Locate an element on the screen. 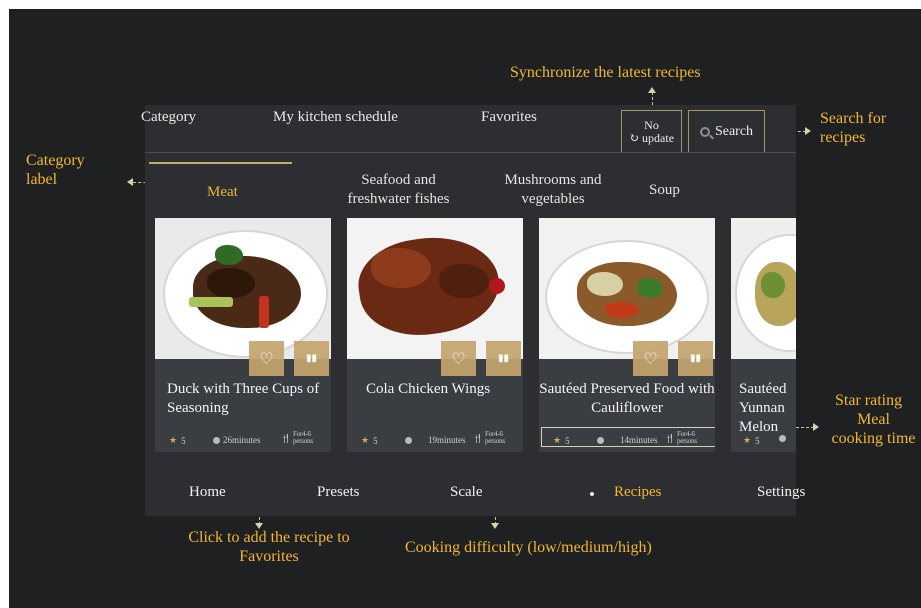 The height and width of the screenshot is (608, 921). recipe-title: Duck with Three Cups of Seasoning is located at coordinates (243, 398).